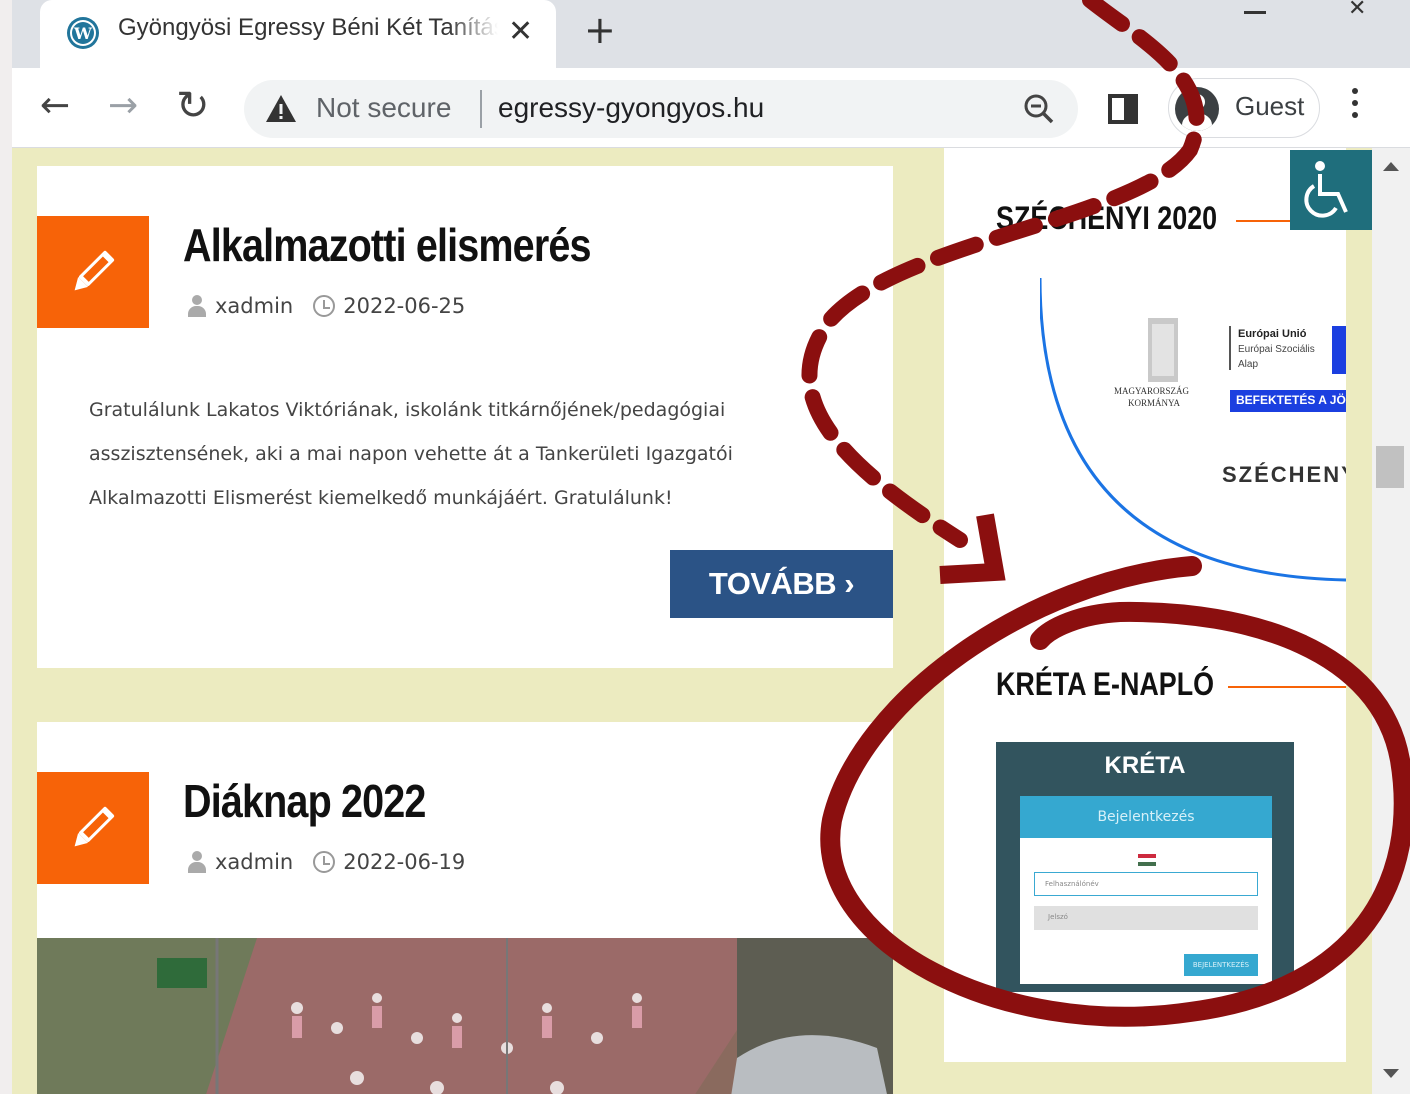  I want to click on esf-label: Európai Szociális, so click(1276, 349).